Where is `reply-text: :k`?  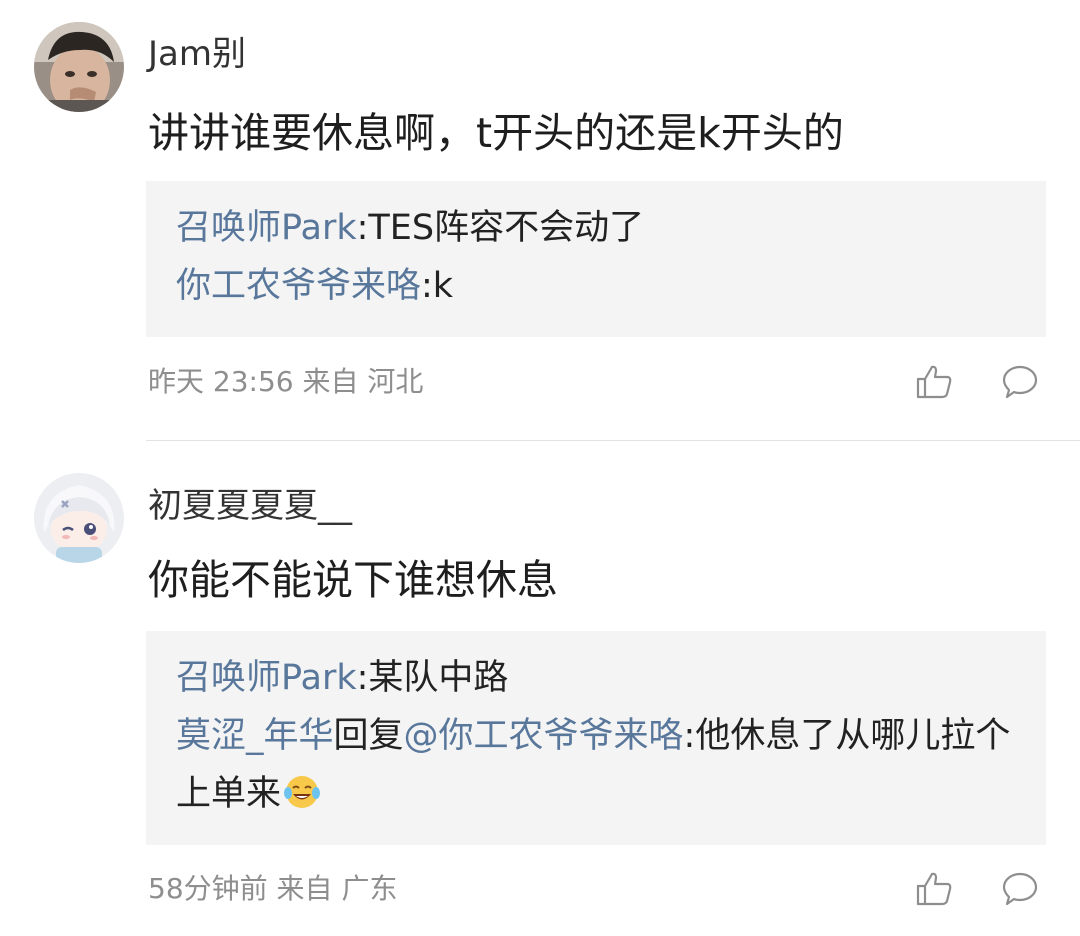 reply-text: :k is located at coordinates (437, 286).